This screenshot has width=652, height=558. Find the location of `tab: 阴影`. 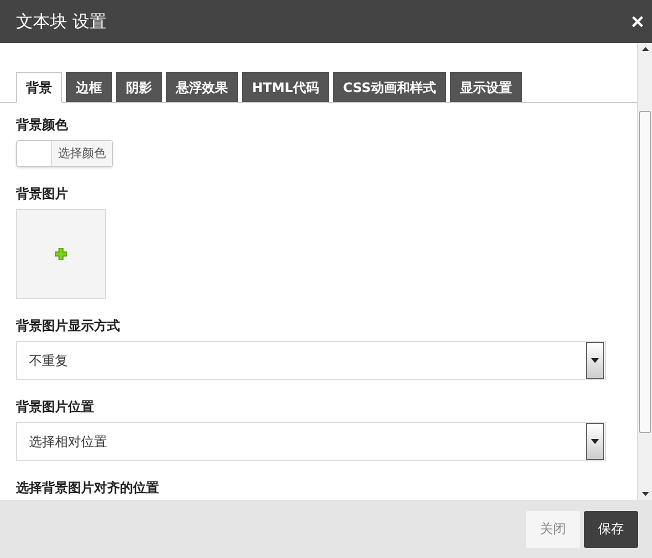

tab: 阴影 is located at coordinates (139, 87).